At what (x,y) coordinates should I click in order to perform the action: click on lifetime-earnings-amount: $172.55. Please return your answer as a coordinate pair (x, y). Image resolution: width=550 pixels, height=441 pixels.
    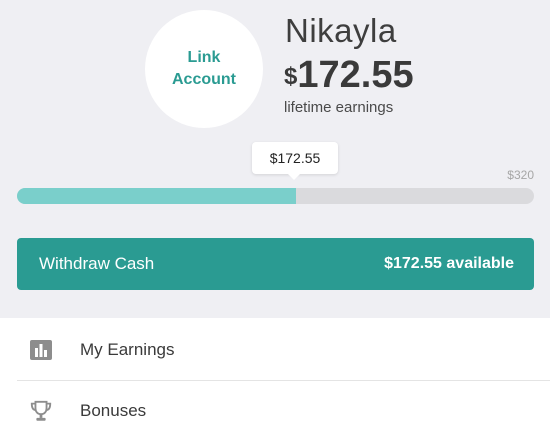
    Looking at the image, I should click on (349, 75).